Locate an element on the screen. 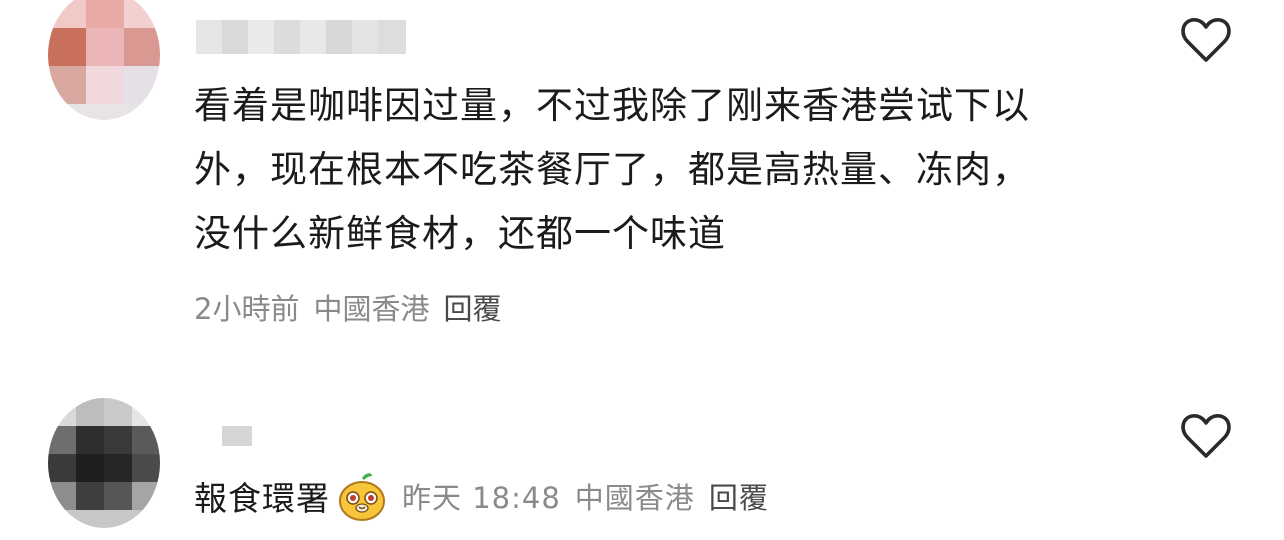 The height and width of the screenshot is (540, 1284). comment-meta: 2小時前 中國香港 回覆 is located at coordinates (354, 307).